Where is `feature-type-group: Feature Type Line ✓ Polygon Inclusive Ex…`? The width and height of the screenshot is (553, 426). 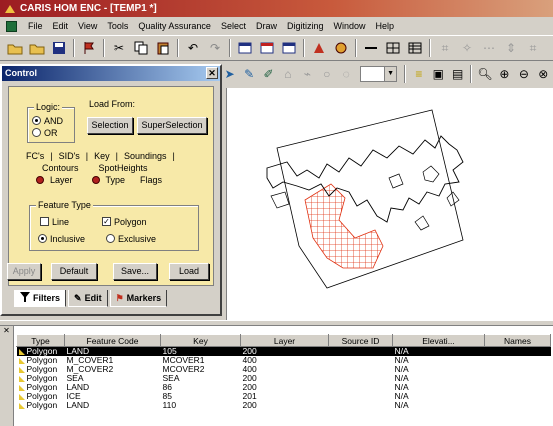 feature-type-group: Feature Type Line ✓ Polygon Inclusive Ex… is located at coordinates (114, 225).